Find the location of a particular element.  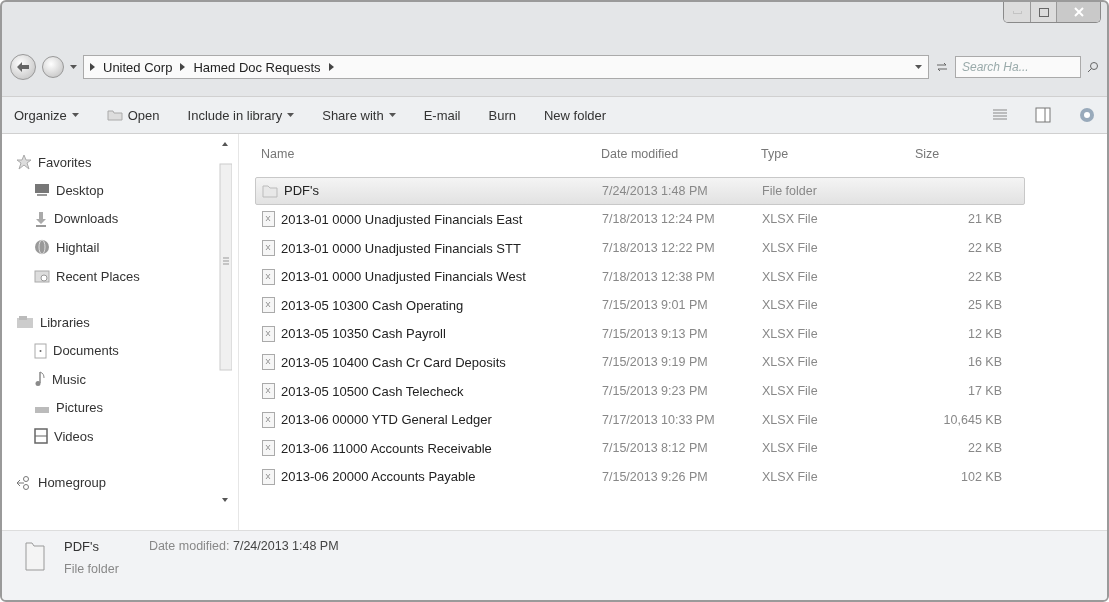

date-cell-text: 7/17/2013 10:33 PM is located at coordinates (658, 419).